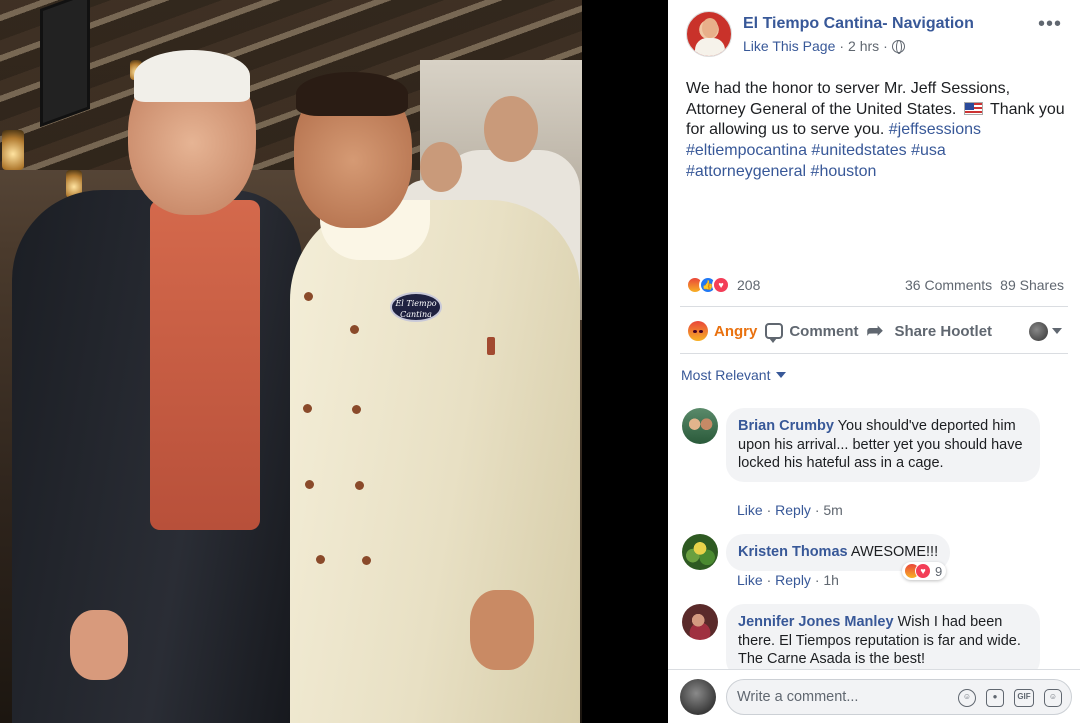  What do you see at coordinates (844, 171) in the screenshot?
I see `hashtag-link: #houston` at bounding box center [844, 171].